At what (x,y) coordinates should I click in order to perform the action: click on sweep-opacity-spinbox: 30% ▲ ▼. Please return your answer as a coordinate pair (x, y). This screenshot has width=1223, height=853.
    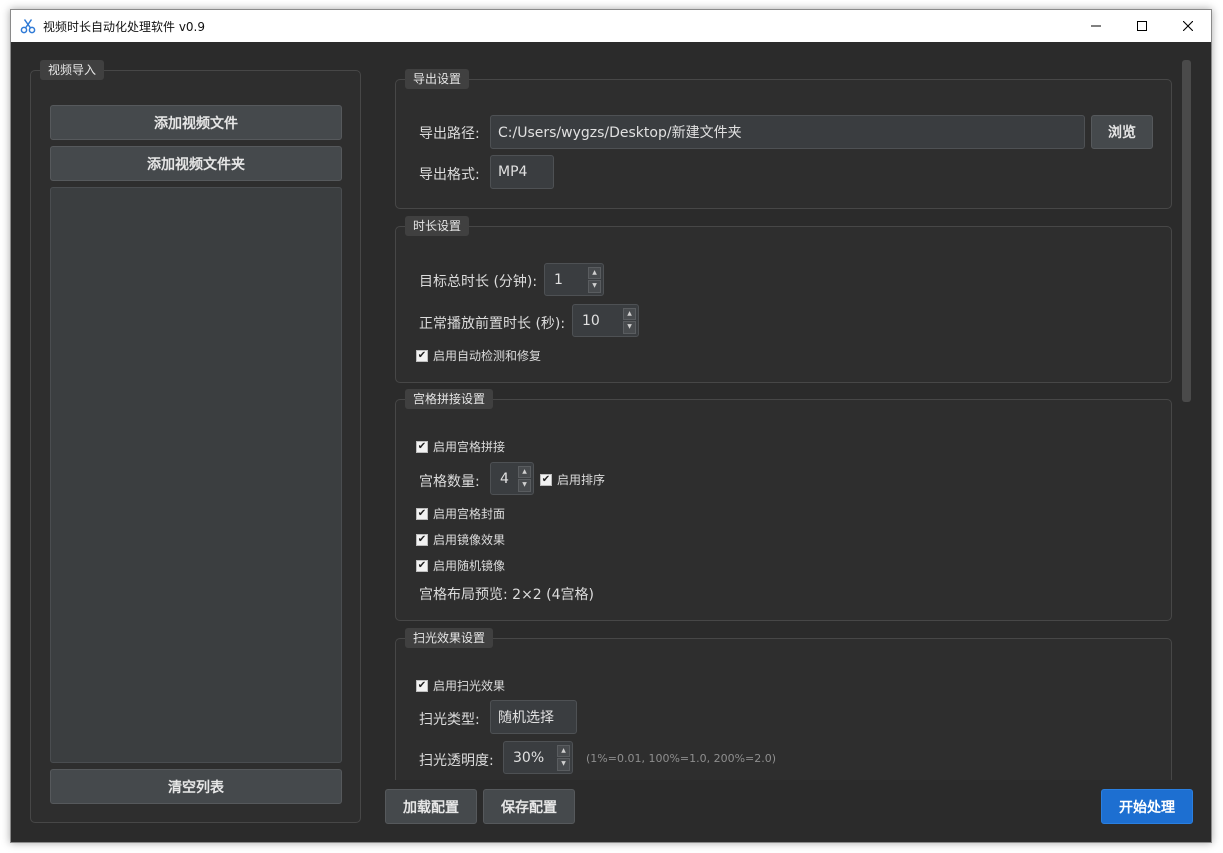
    Looking at the image, I should click on (538, 757).